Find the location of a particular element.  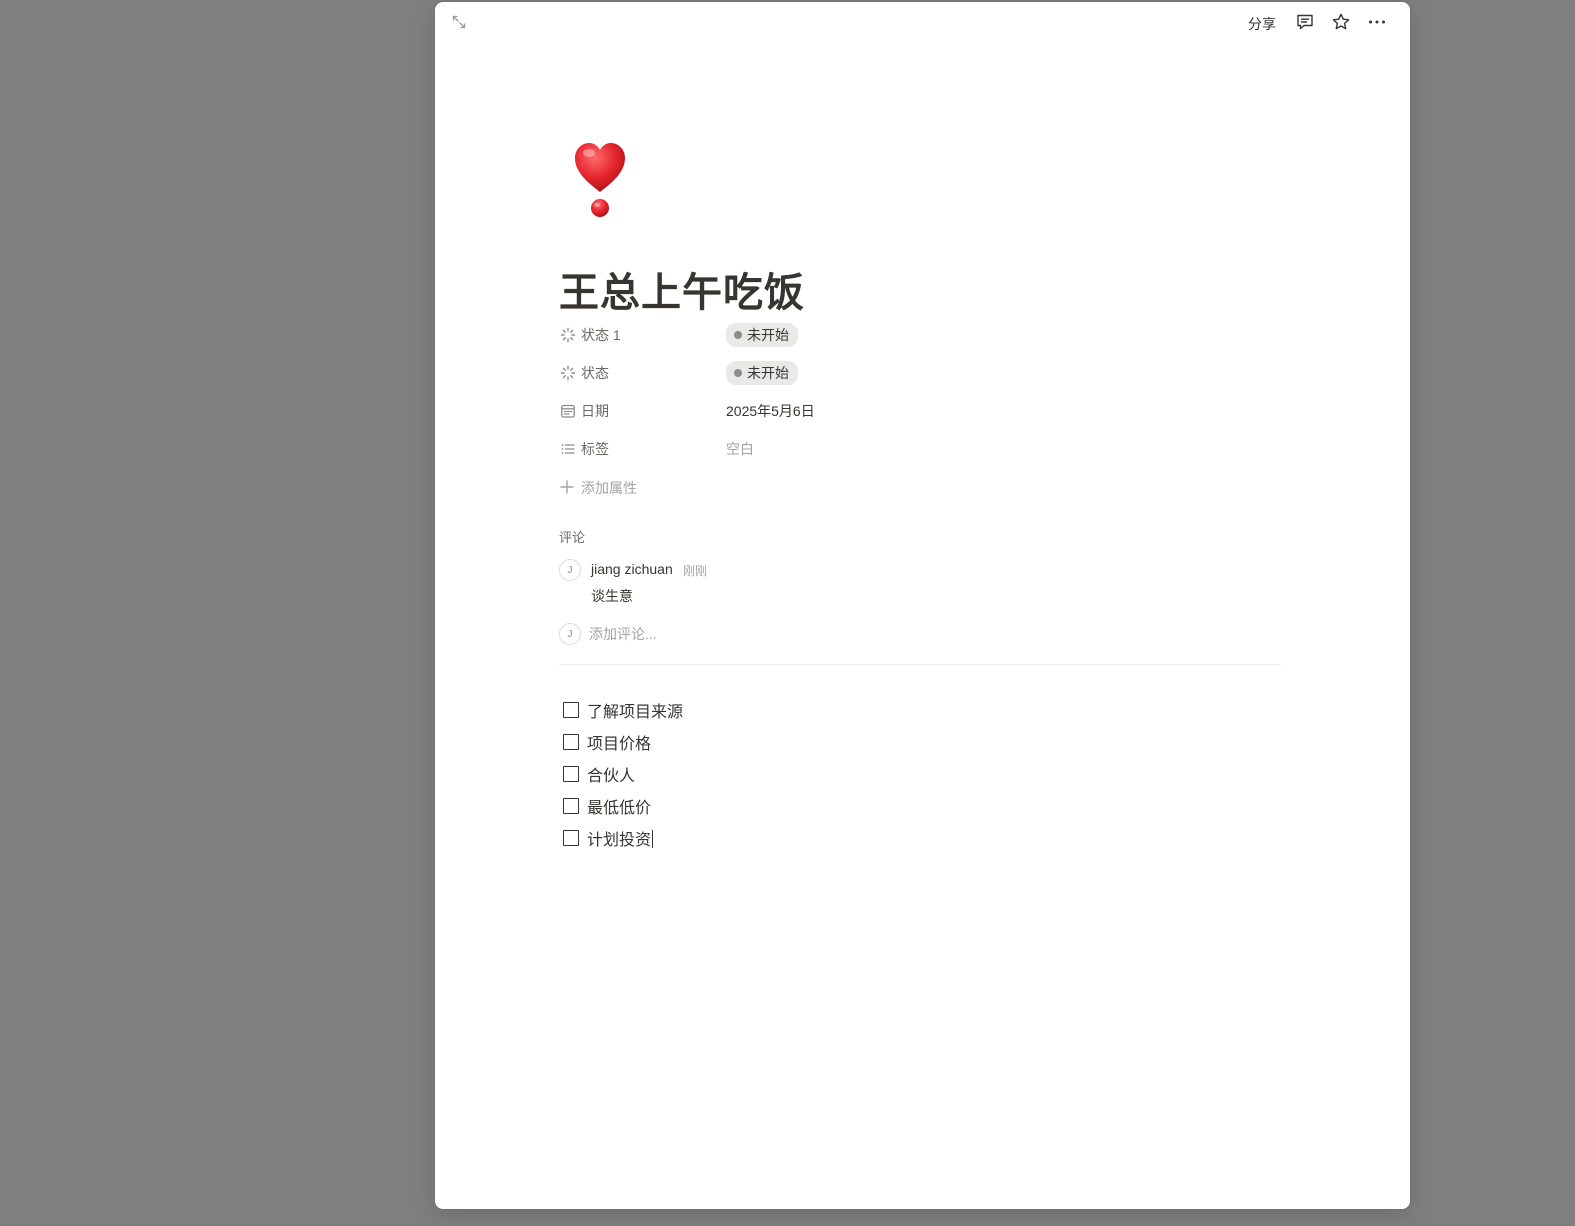

property-row-status: 状态 未开始 is located at coordinates (919, 373).